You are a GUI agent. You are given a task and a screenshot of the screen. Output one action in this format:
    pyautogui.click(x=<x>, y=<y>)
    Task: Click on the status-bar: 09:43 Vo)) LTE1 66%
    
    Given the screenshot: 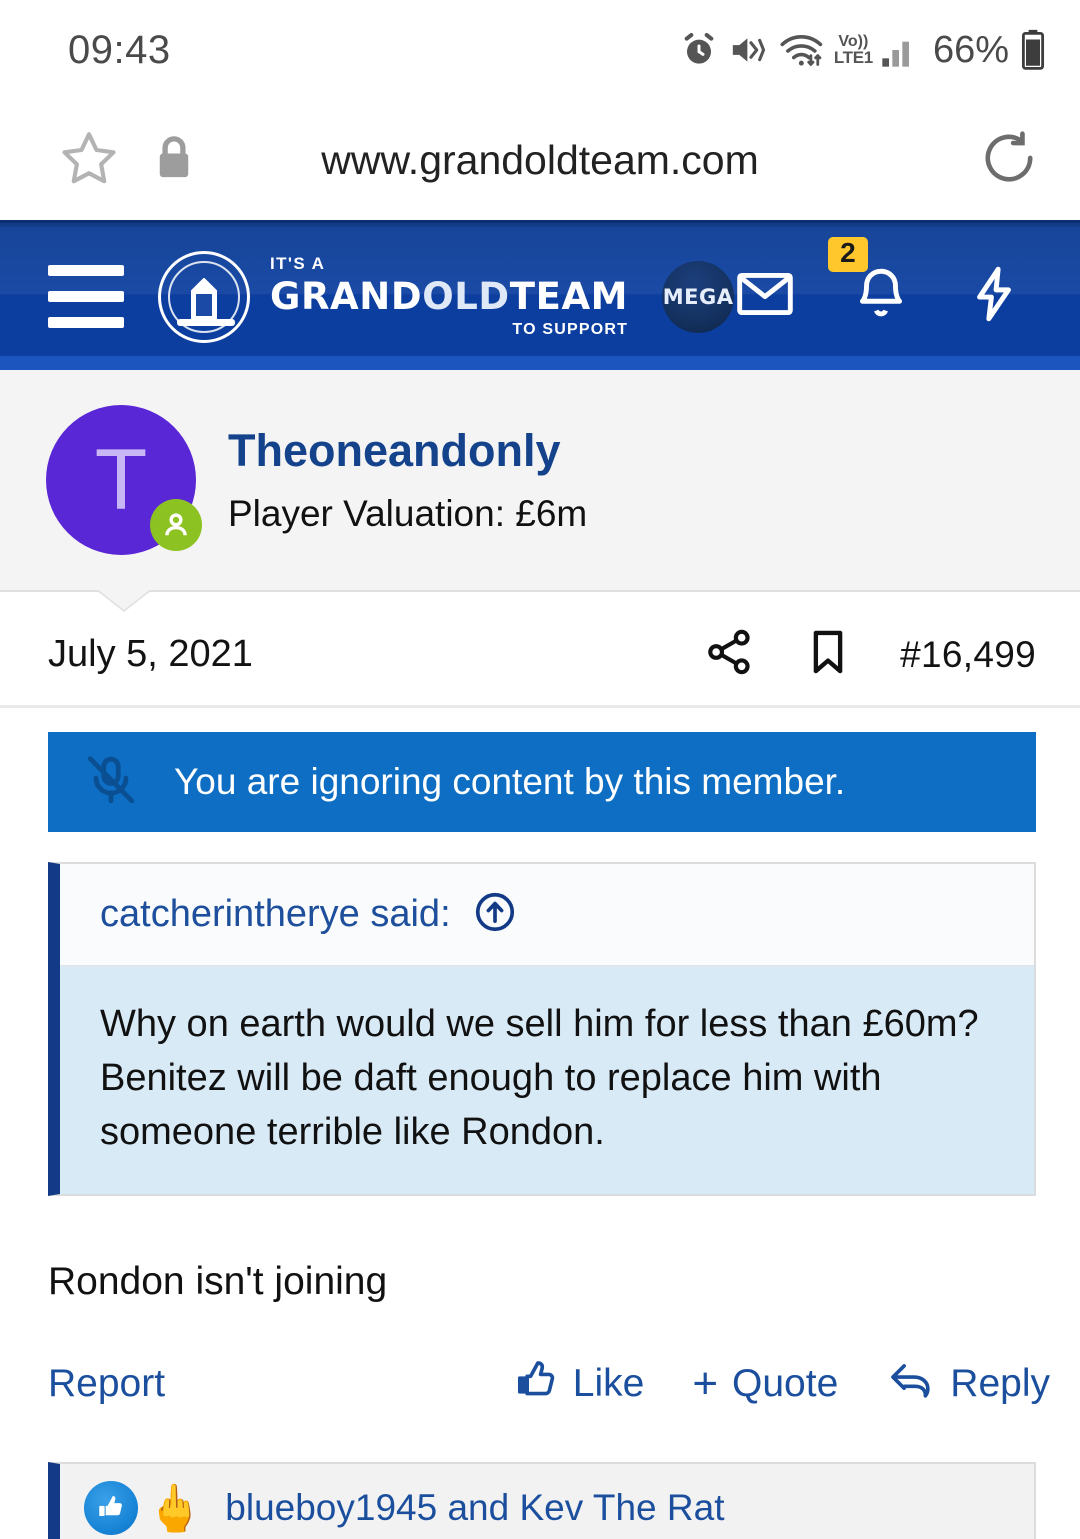 What is the action you would take?
    pyautogui.click(x=540, y=50)
    